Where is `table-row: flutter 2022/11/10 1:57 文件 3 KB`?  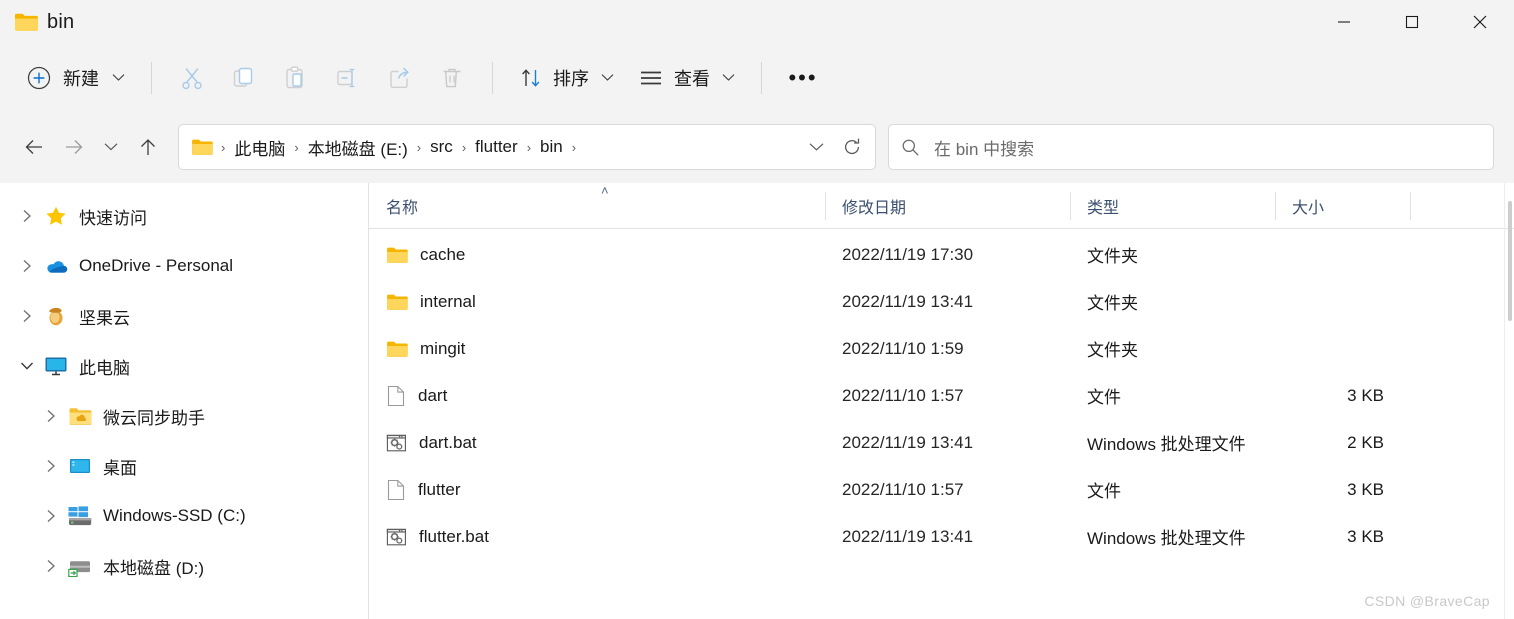
table-row: flutter 2022/11/10 1:57 文件 3 KB is located at coordinates (941, 489).